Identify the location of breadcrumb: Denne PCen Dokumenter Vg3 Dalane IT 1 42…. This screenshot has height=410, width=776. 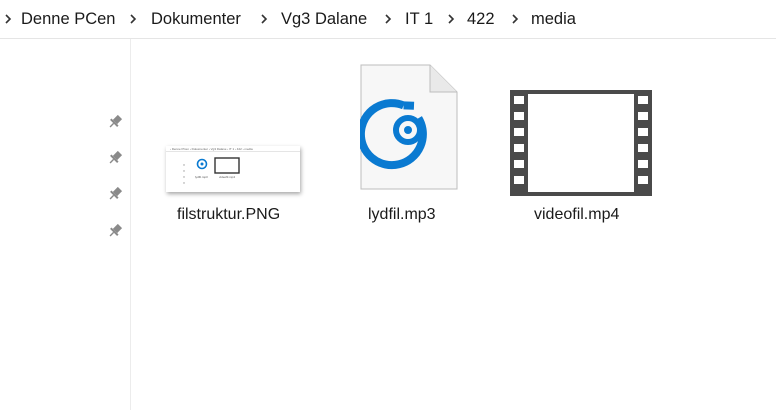
(388, 19).